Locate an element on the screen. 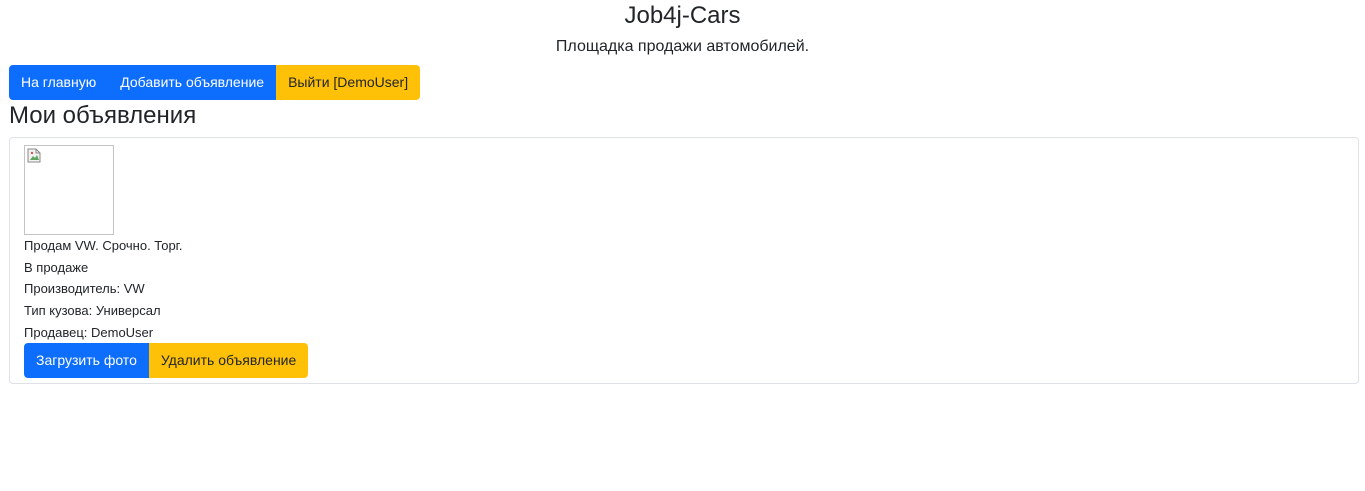 The image size is (1365, 491). home-button: На главную is located at coordinates (59, 82).